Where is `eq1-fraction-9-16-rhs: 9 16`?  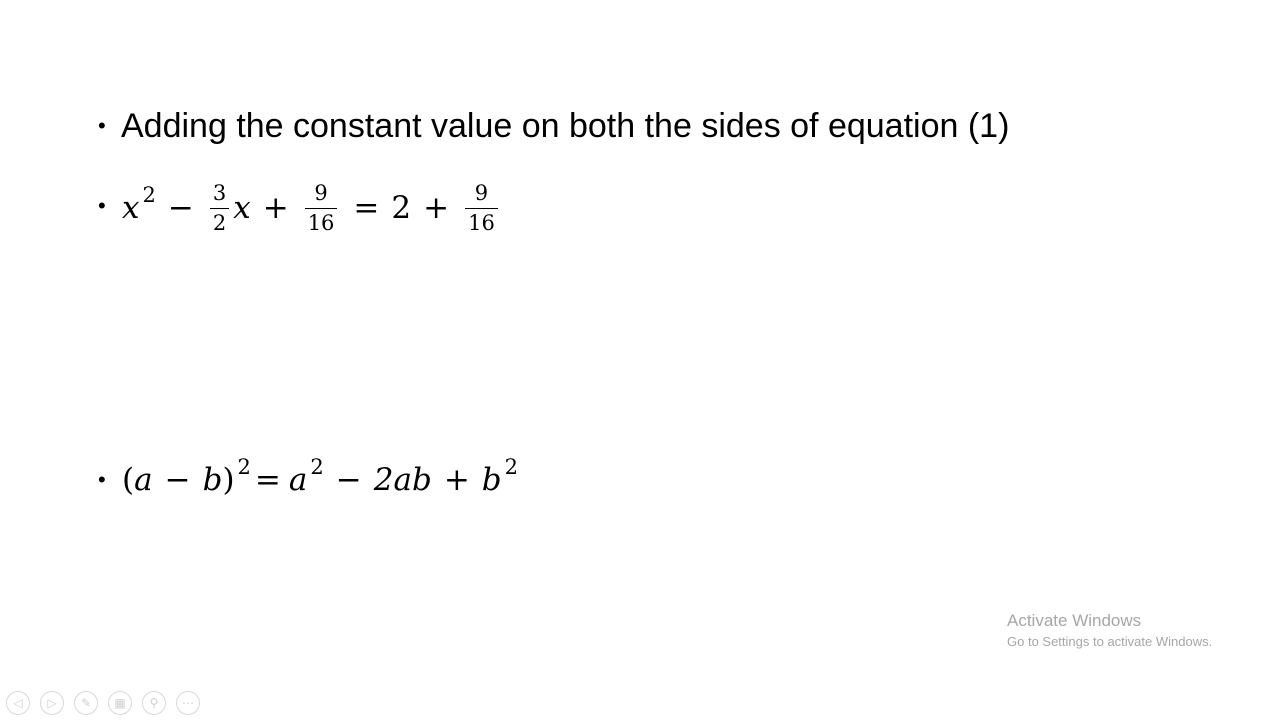
eq1-fraction-9-16-rhs: 9 16 is located at coordinates (481, 207).